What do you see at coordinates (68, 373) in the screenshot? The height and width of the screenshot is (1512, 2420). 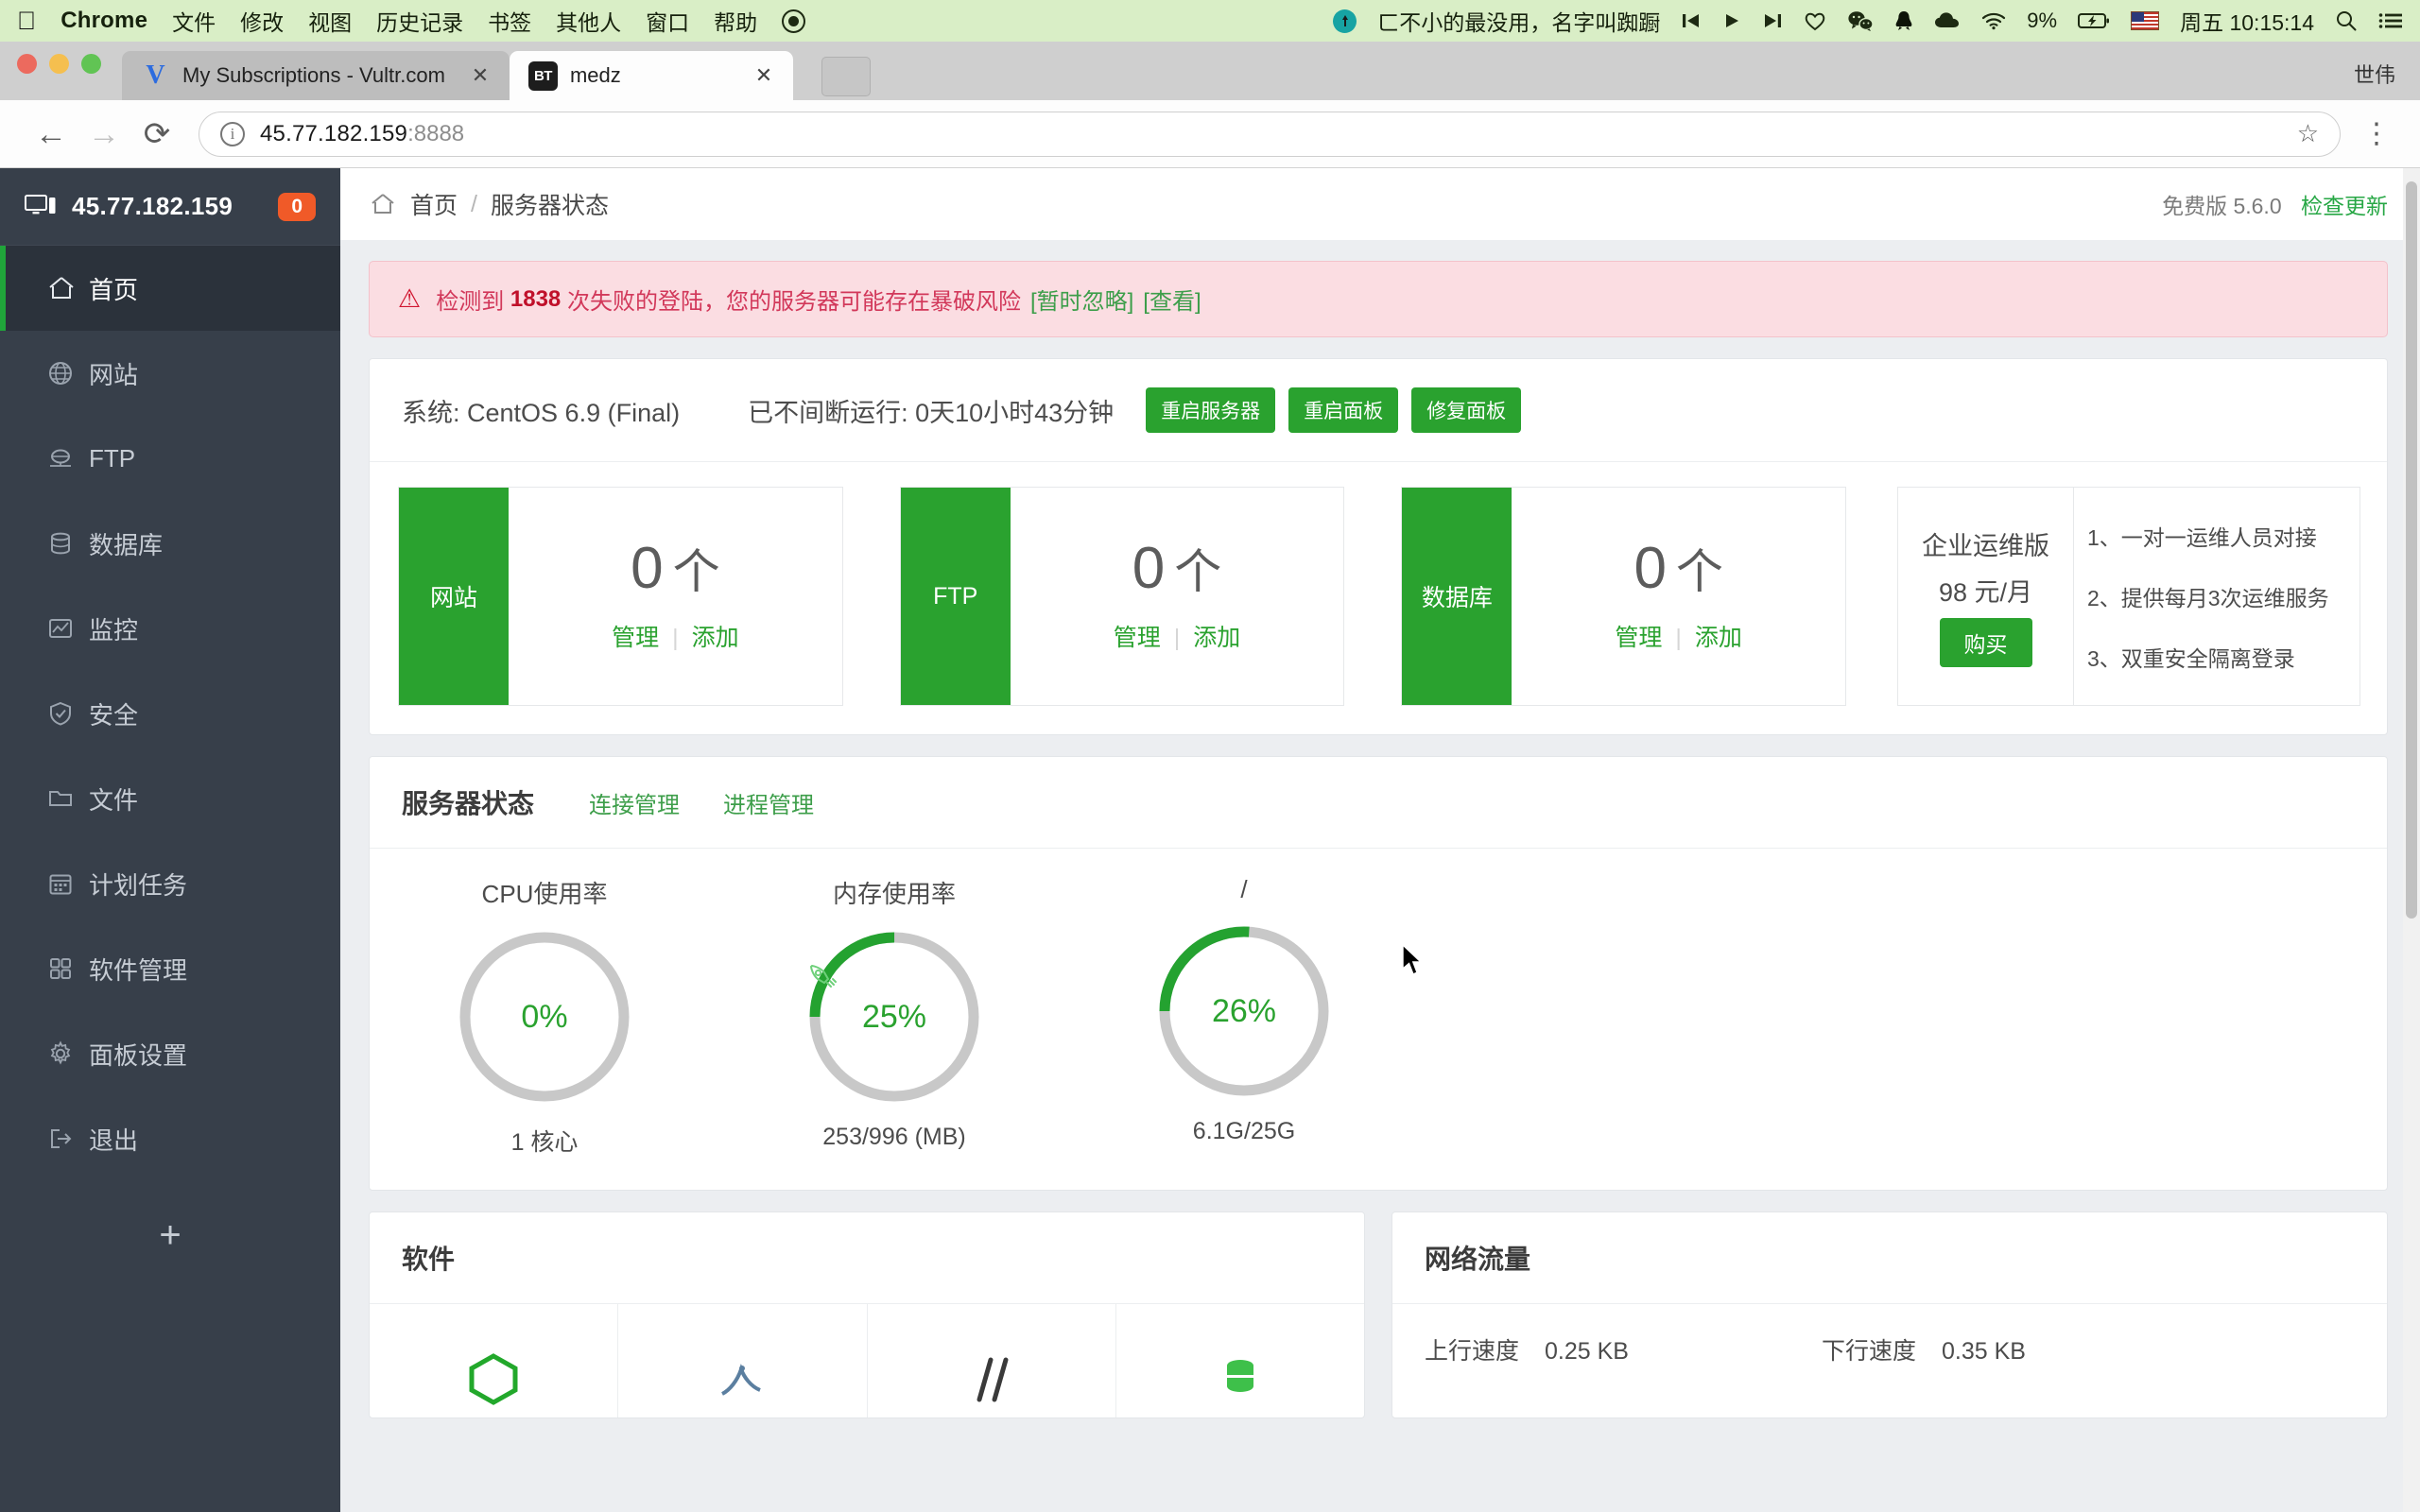 I see `globe-icon` at bounding box center [68, 373].